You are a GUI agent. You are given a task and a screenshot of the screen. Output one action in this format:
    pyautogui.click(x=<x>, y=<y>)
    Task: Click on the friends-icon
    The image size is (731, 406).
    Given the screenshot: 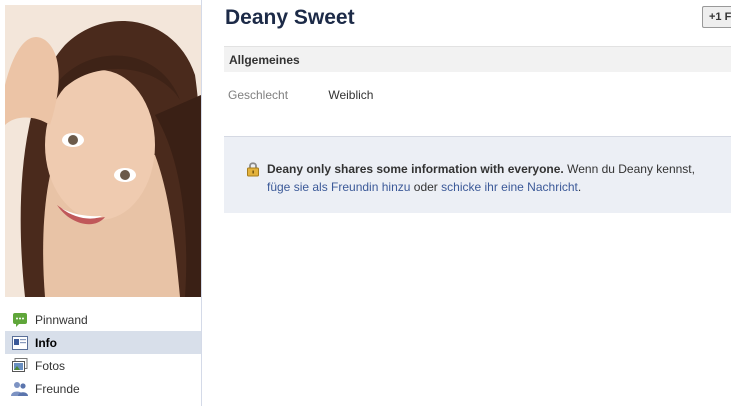 What is the action you would take?
    pyautogui.click(x=20, y=389)
    